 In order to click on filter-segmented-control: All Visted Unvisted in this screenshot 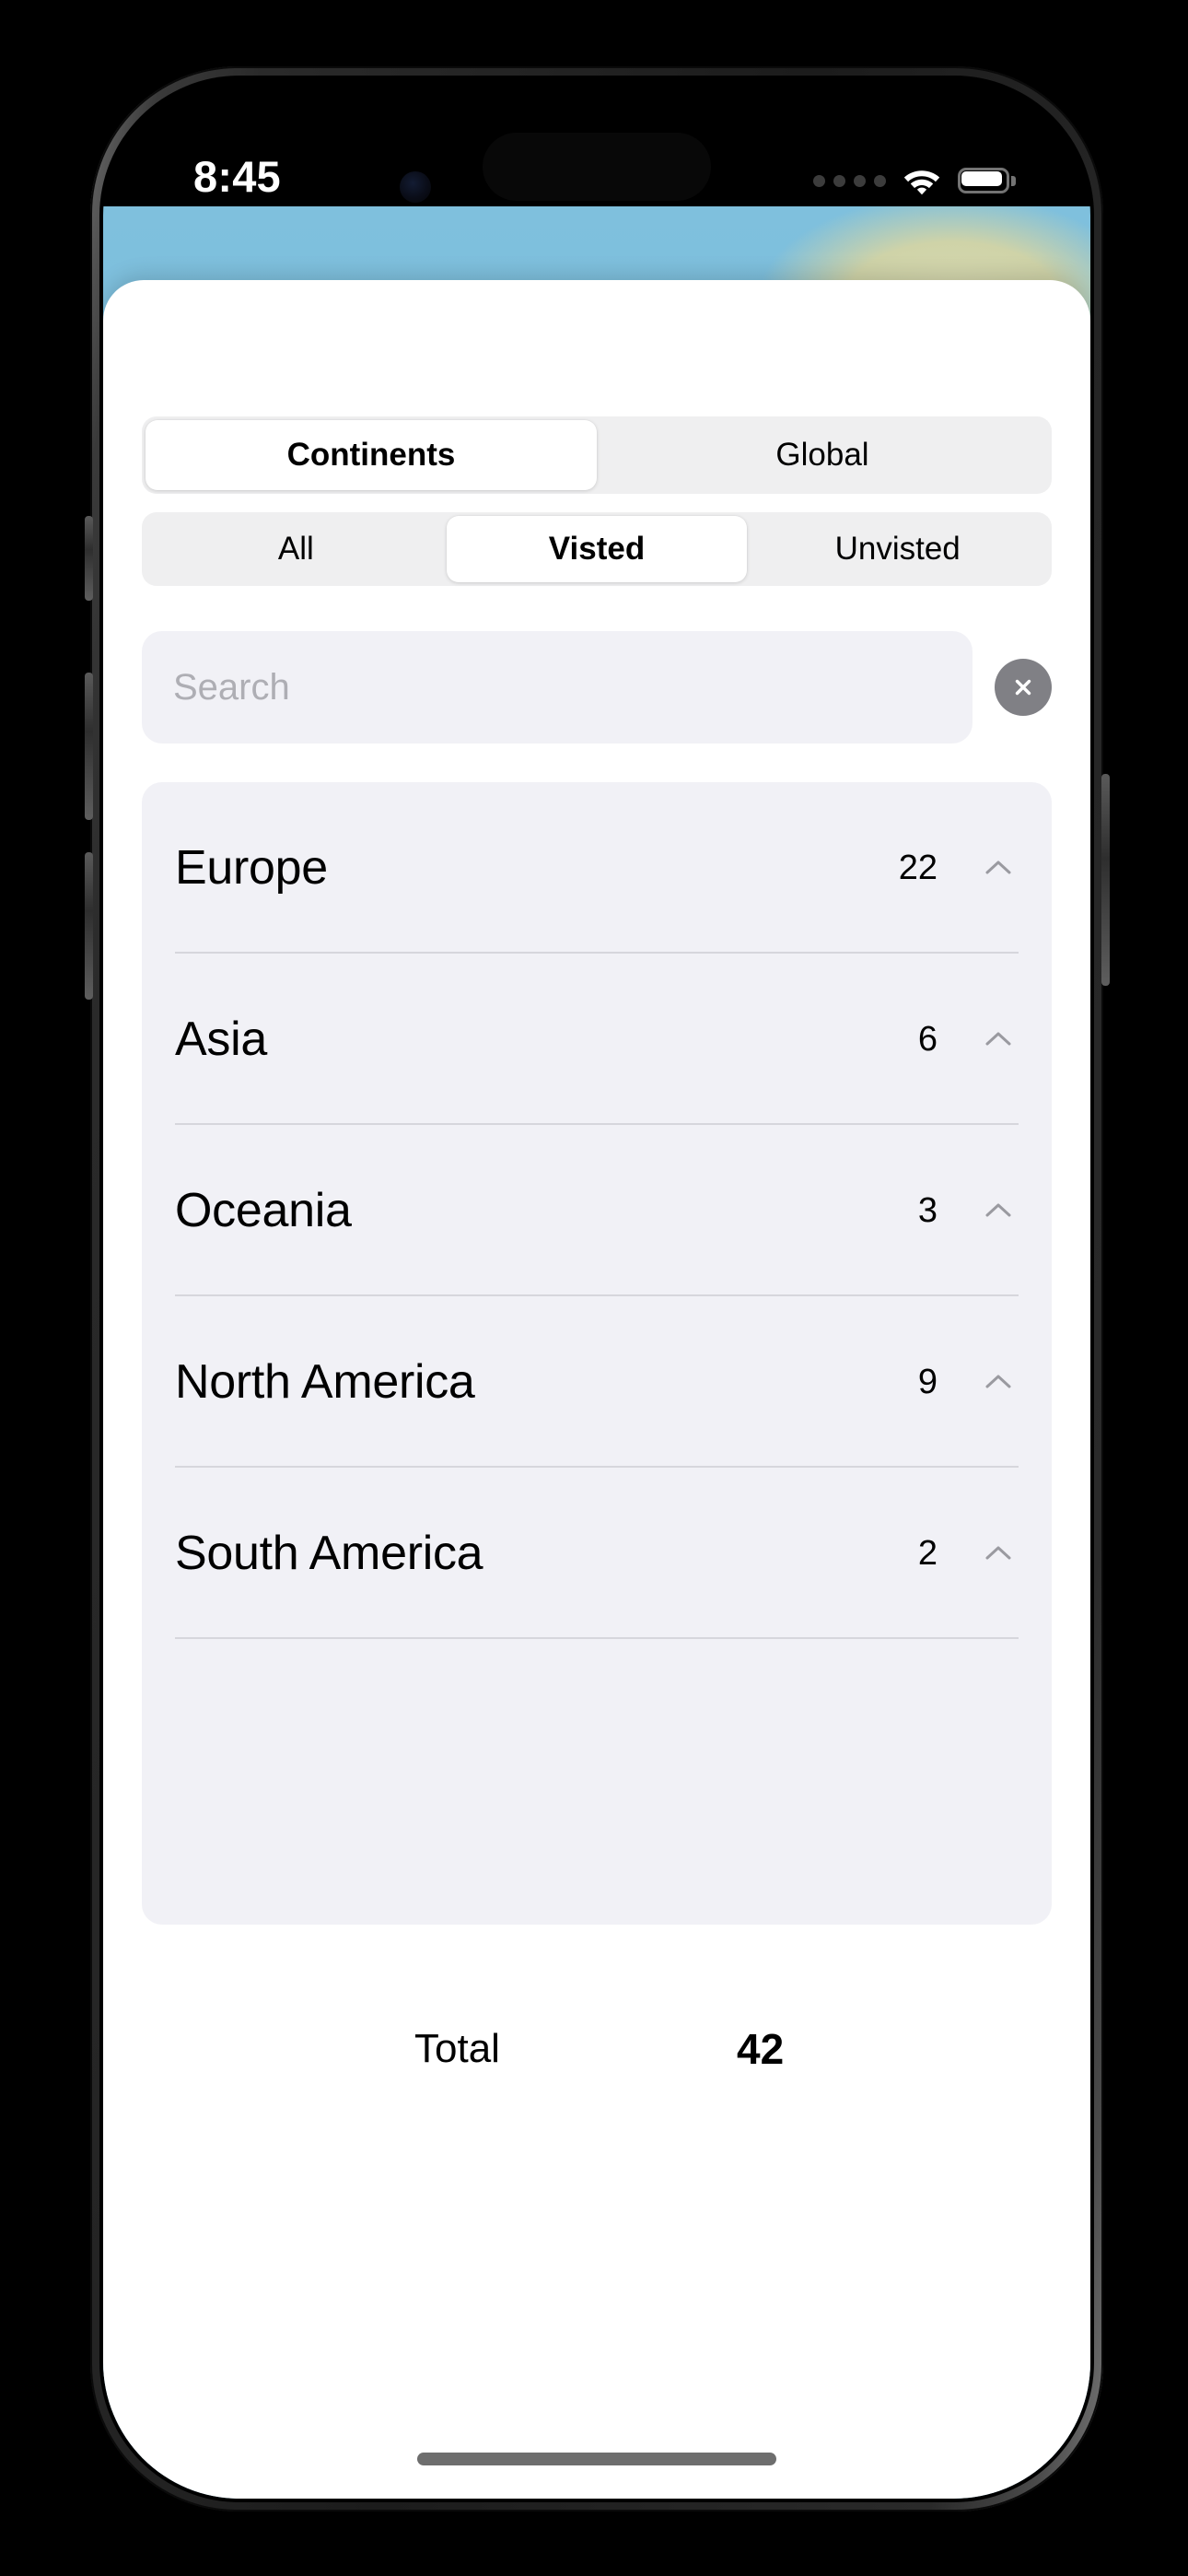, I will do `click(597, 549)`.